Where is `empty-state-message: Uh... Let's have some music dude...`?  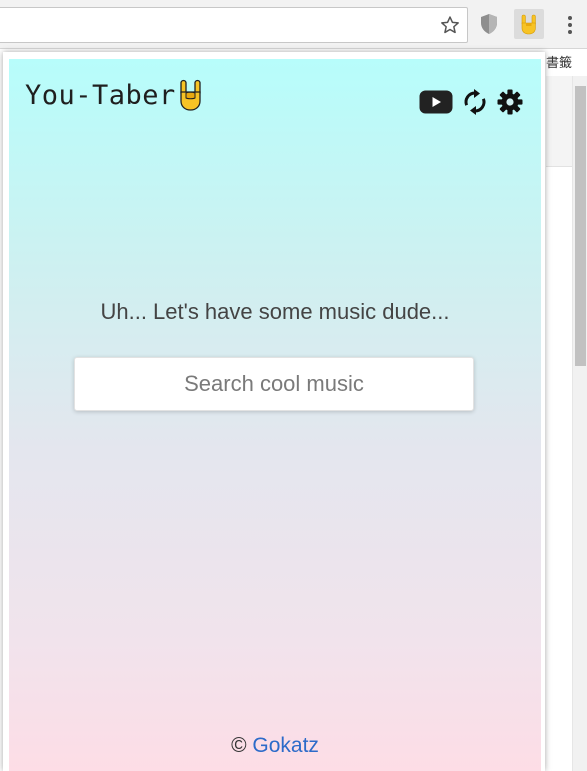
empty-state-message: Uh... Let's have some music dude... is located at coordinates (275, 311).